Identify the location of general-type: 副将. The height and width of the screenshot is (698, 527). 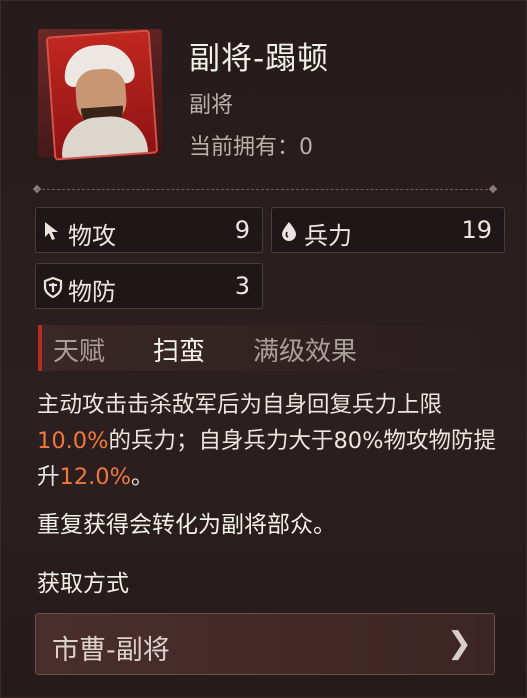
(211, 105).